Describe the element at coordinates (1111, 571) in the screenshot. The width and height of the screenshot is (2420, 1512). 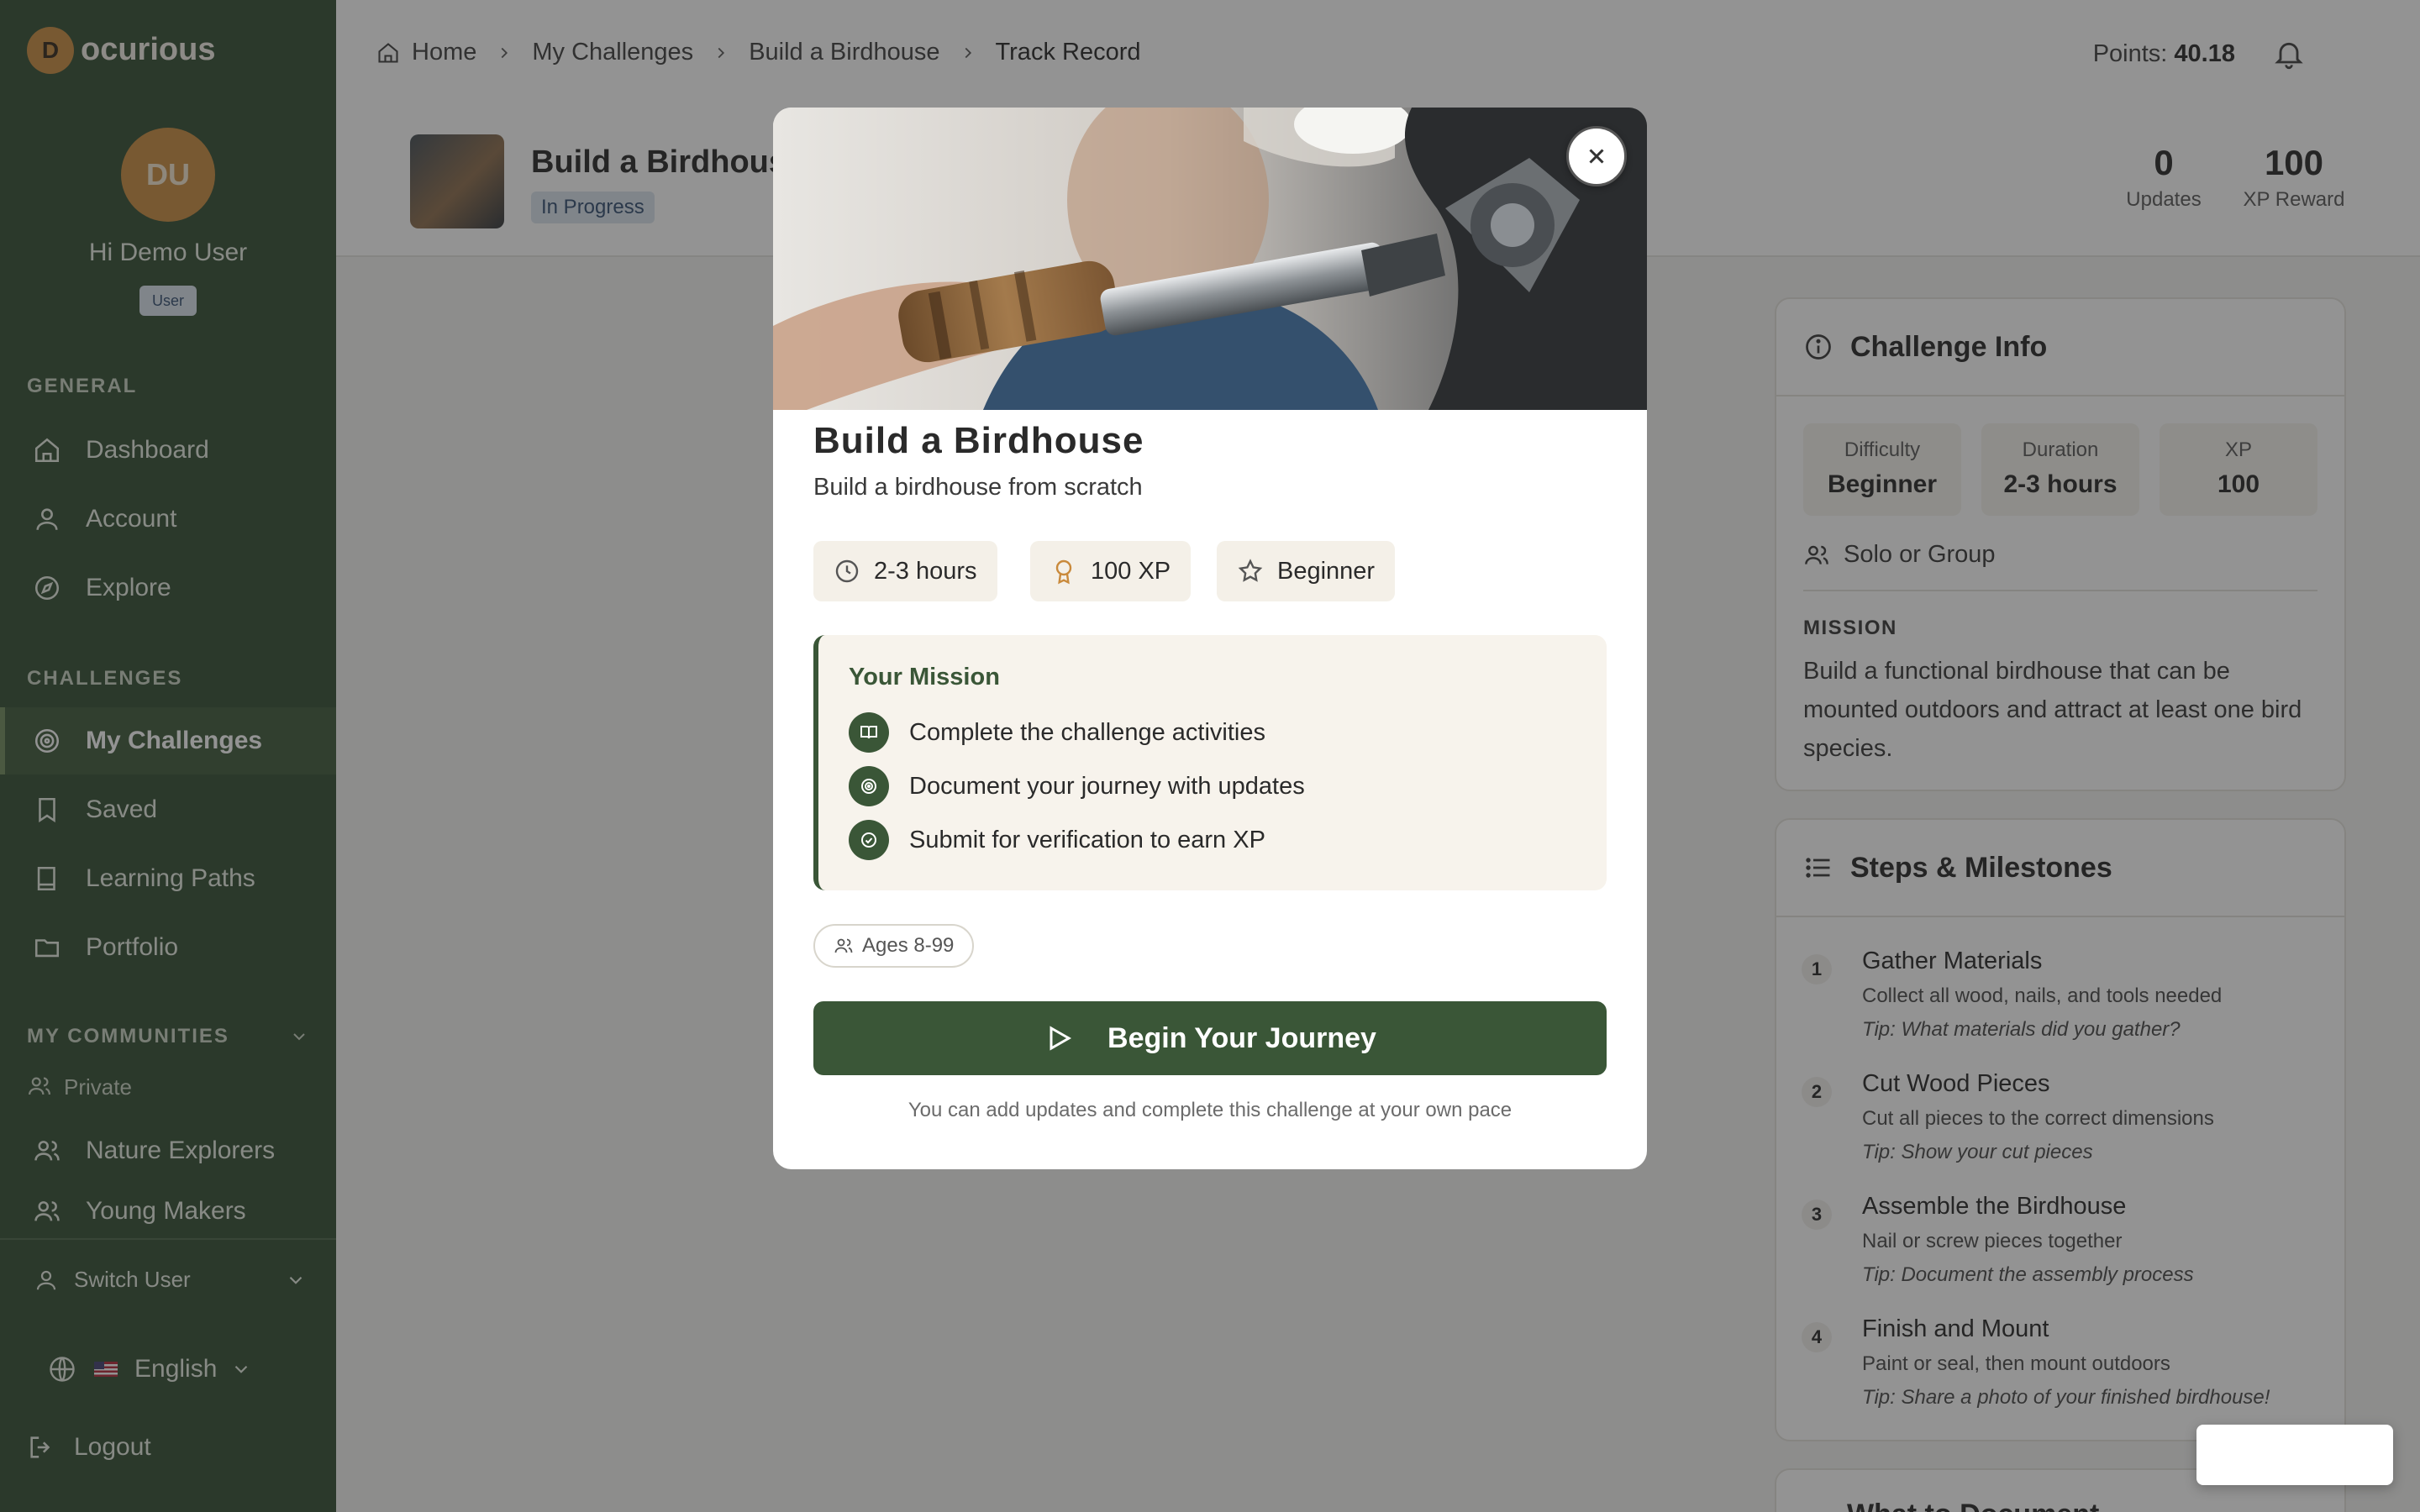
I see `xp-chip: 100 XP` at that location.